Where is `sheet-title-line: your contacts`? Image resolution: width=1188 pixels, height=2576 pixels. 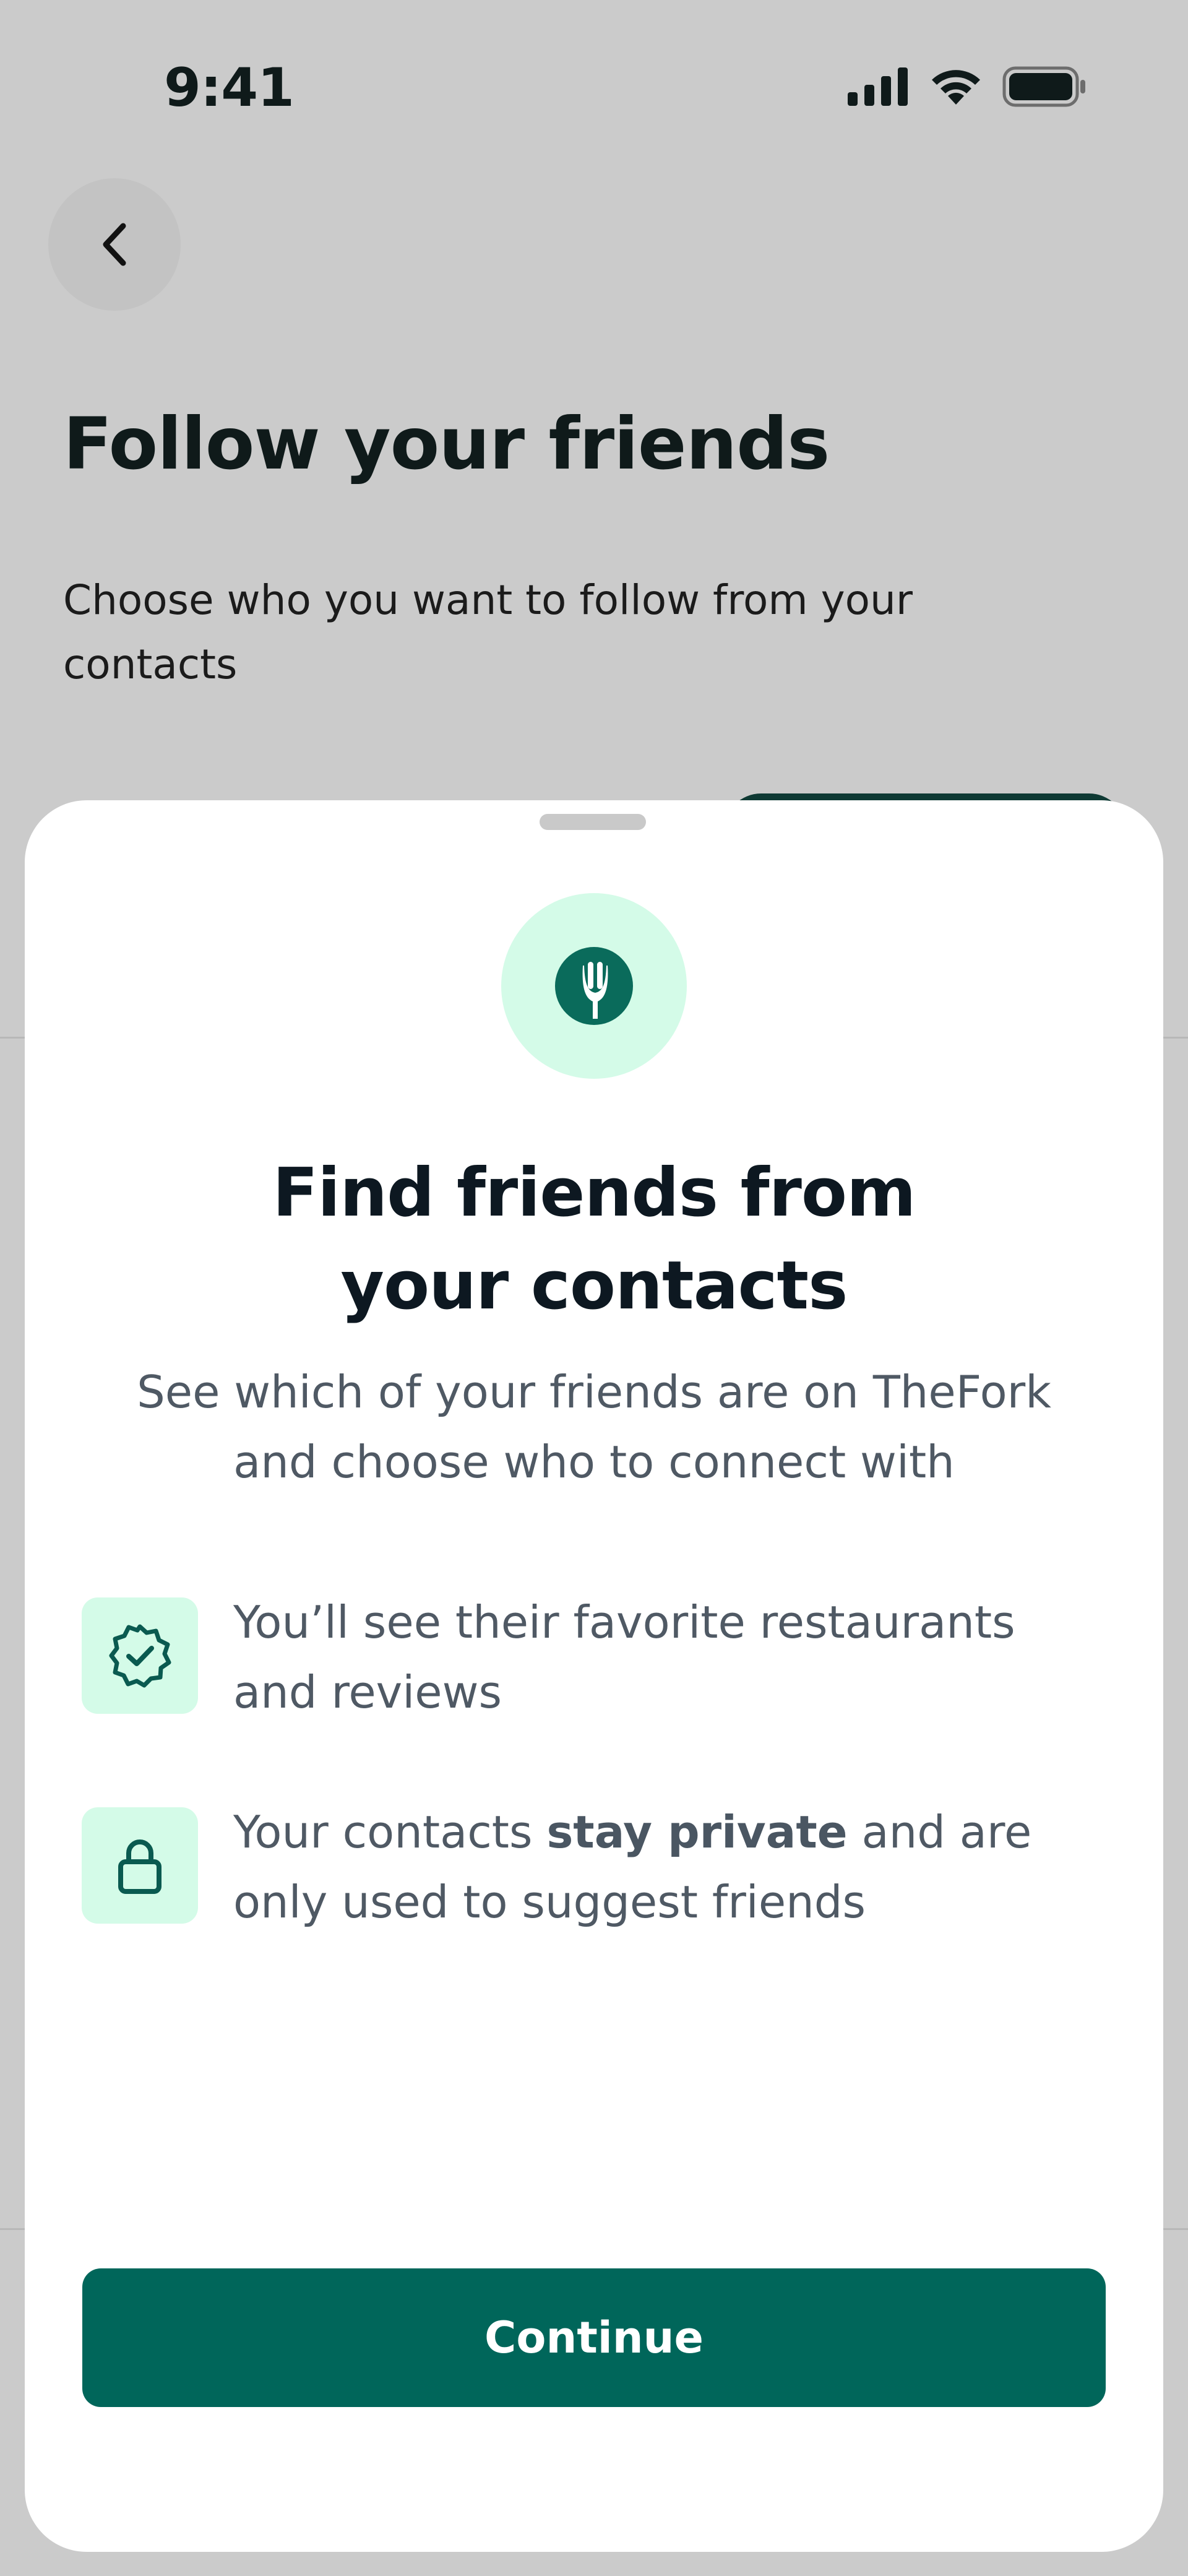
sheet-title-line: your contacts is located at coordinates (594, 1286).